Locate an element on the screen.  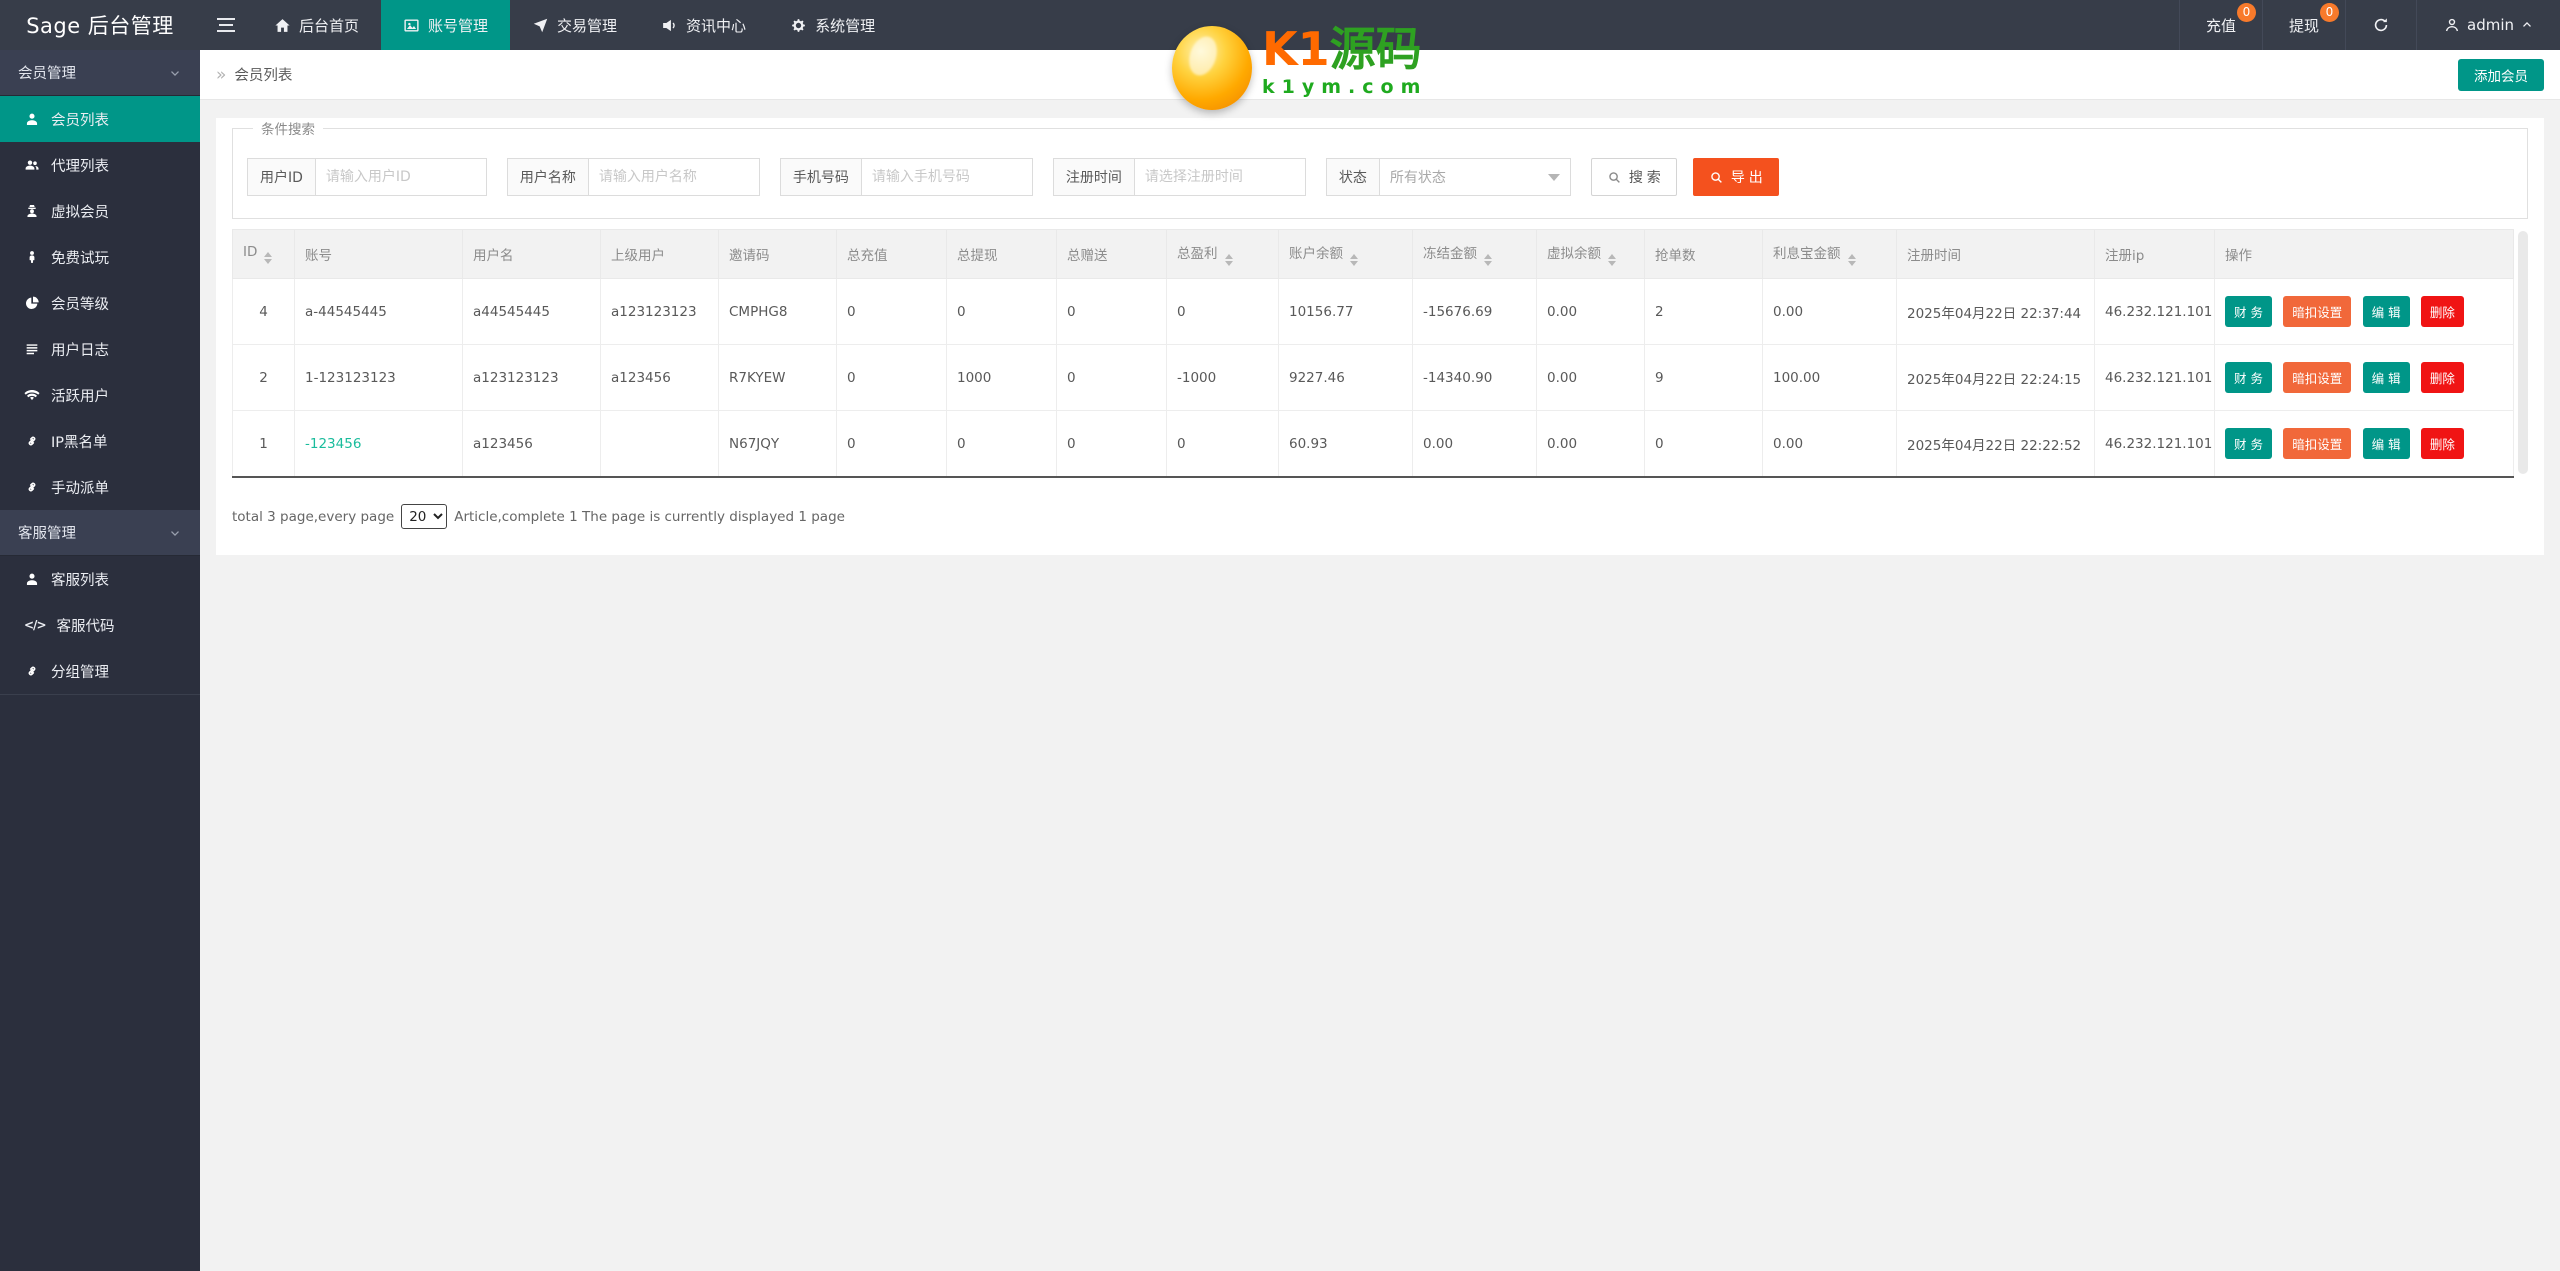
brand-logo: Sage 后台管理 is located at coordinates (100, 26).